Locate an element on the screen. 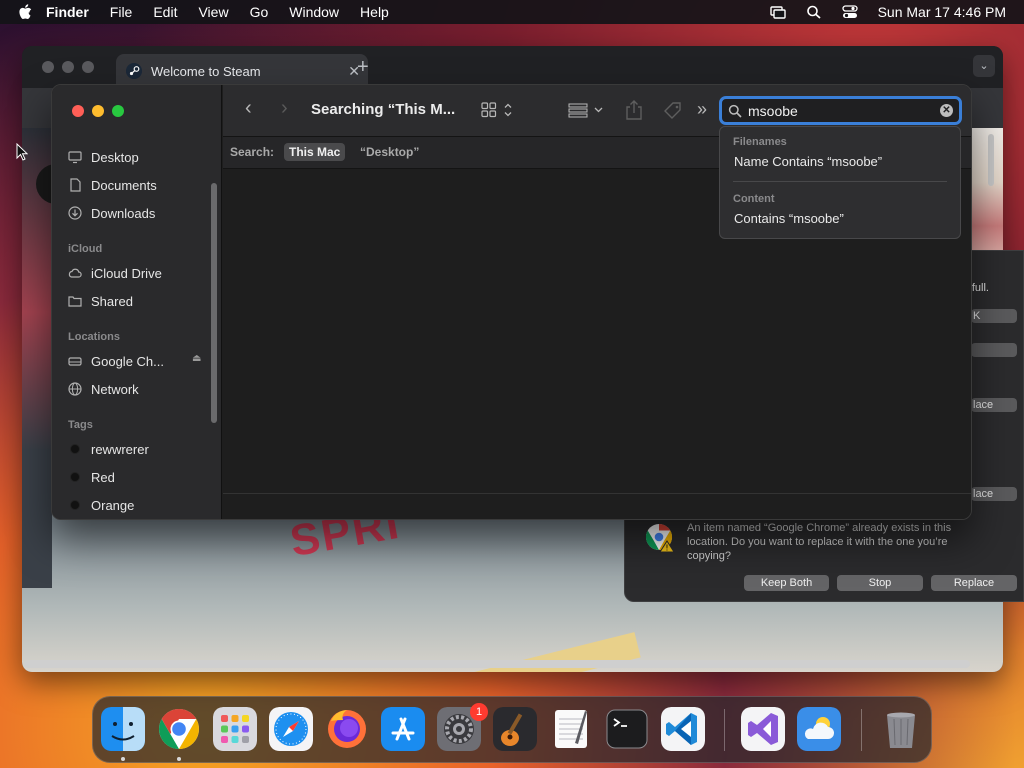 The height and width of the screenshot is (768, 1024). chrome-minimize-button is located at coordinates (68, 67).